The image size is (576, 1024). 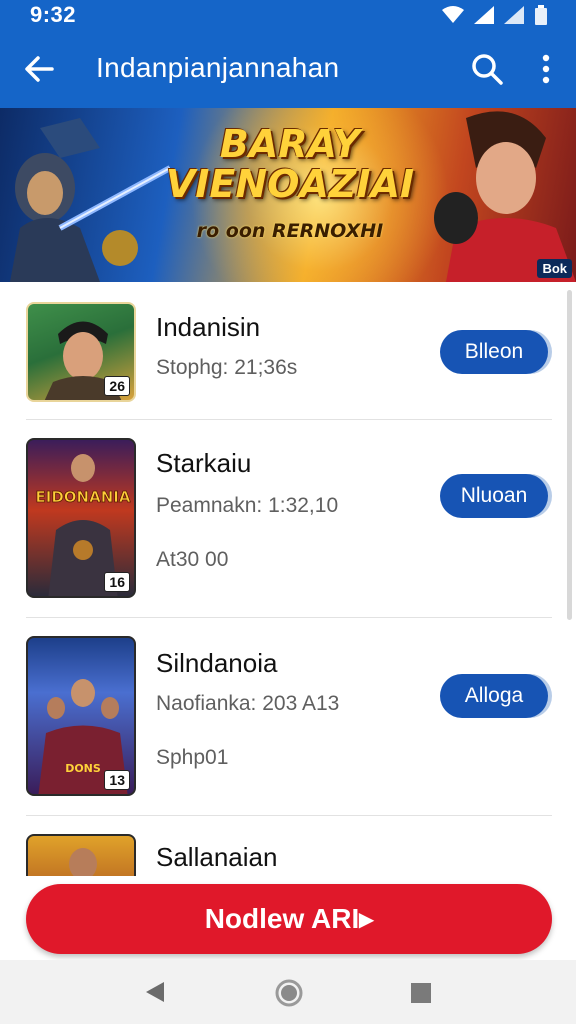 I want to click on primary-cta-button: Nodlew ARI▸, so click(x=289, y=919).